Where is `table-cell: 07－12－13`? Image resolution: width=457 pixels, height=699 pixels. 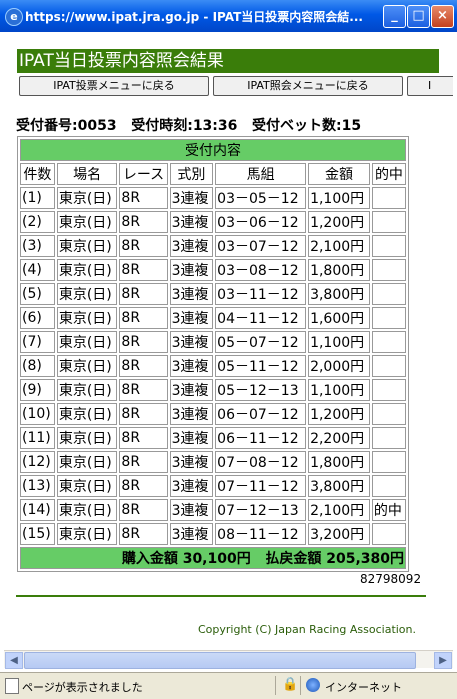 table-cell: 07－12－13 is located at coordinates (261, 510).